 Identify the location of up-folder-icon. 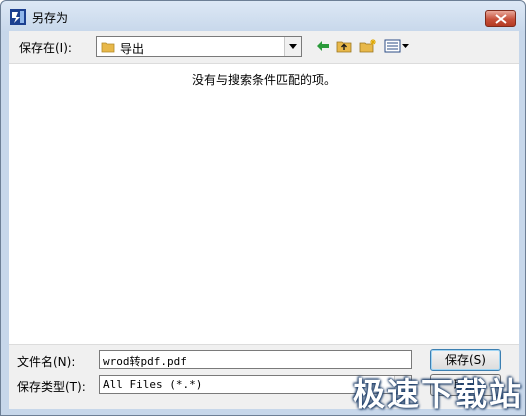
(344, 47).